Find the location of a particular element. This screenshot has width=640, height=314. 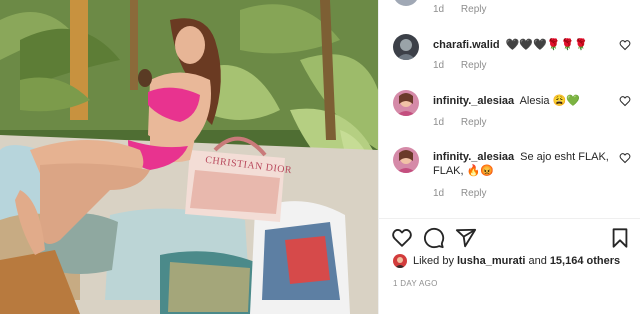

likes-prefix: Liked by is located at coordinates (433, 261).